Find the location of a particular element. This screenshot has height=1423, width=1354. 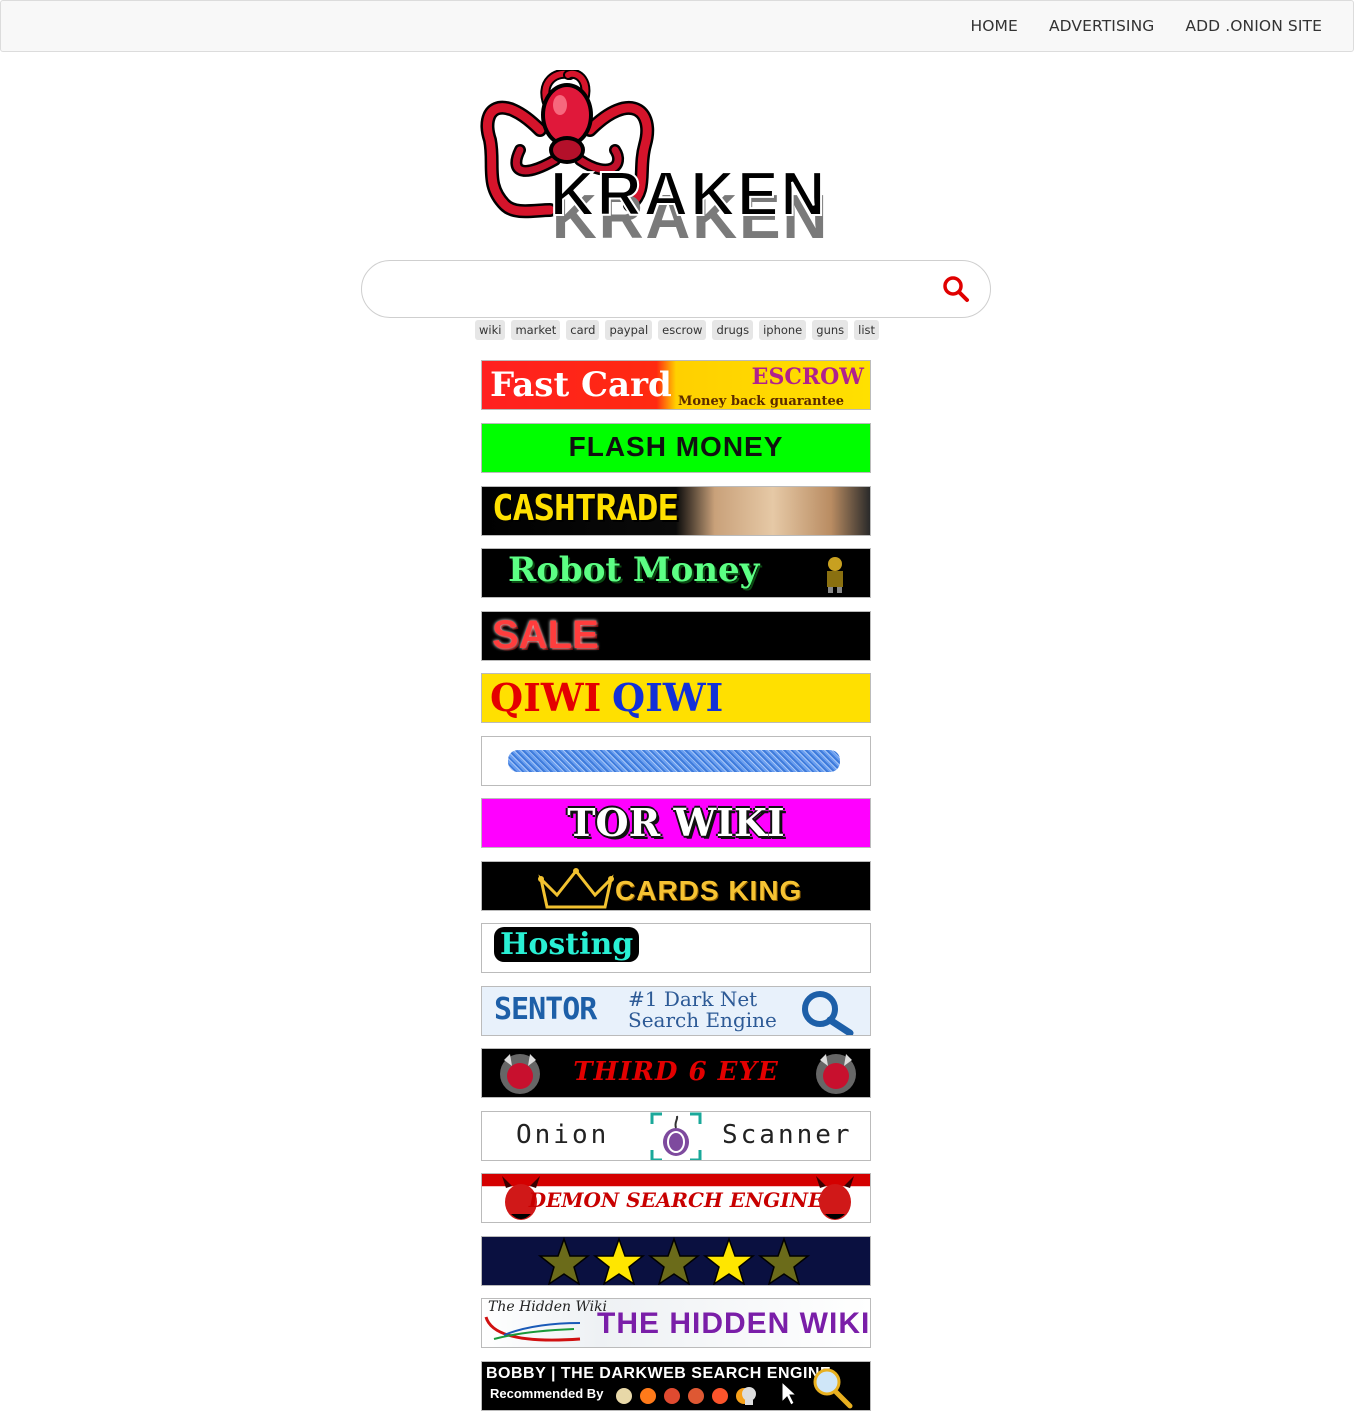

nav-links: HOME ADVERTISING ADD .ONION SITE is located at coordinates (1131, 26).